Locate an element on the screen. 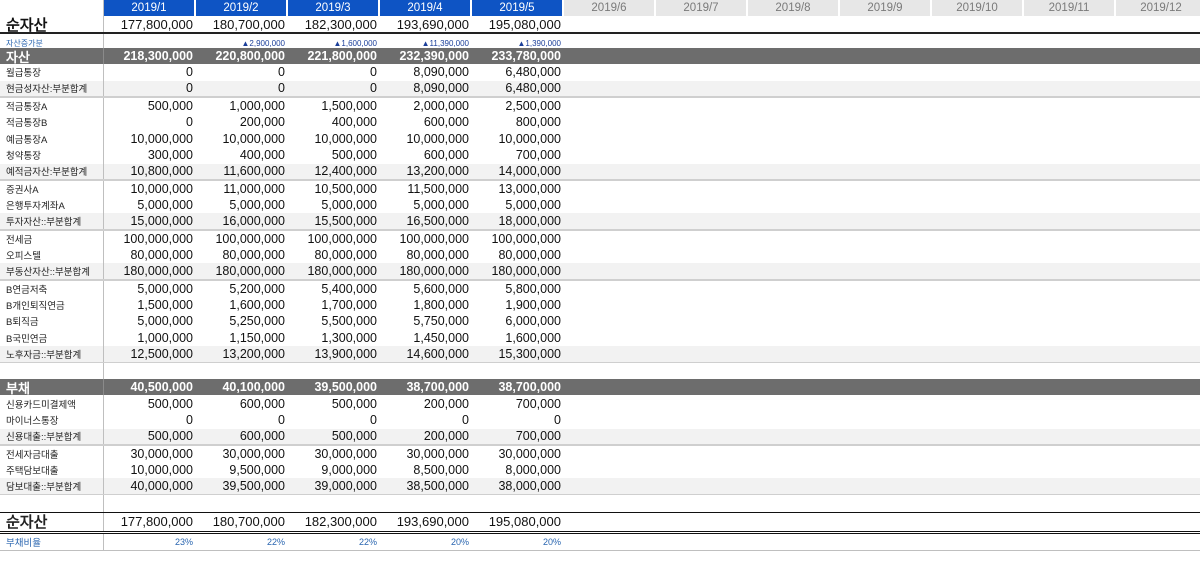  value-cell: 22% is located at coordinates (242, 542).